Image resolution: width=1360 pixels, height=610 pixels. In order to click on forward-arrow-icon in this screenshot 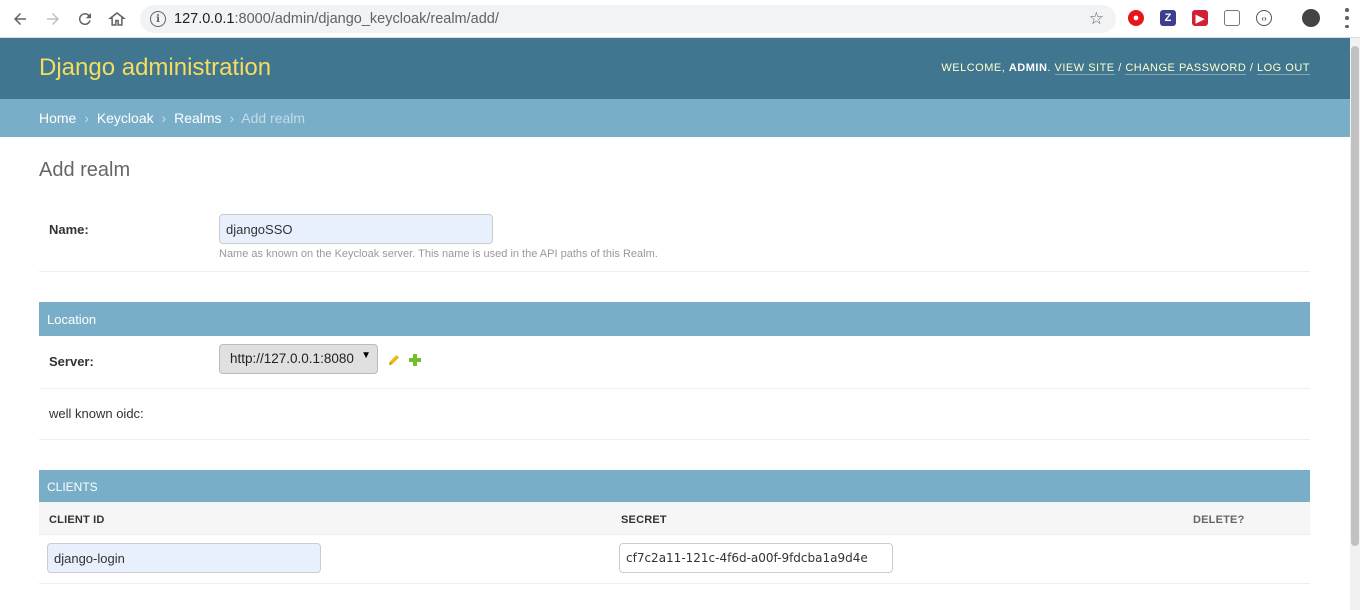, I will do `click(53, 19)`.